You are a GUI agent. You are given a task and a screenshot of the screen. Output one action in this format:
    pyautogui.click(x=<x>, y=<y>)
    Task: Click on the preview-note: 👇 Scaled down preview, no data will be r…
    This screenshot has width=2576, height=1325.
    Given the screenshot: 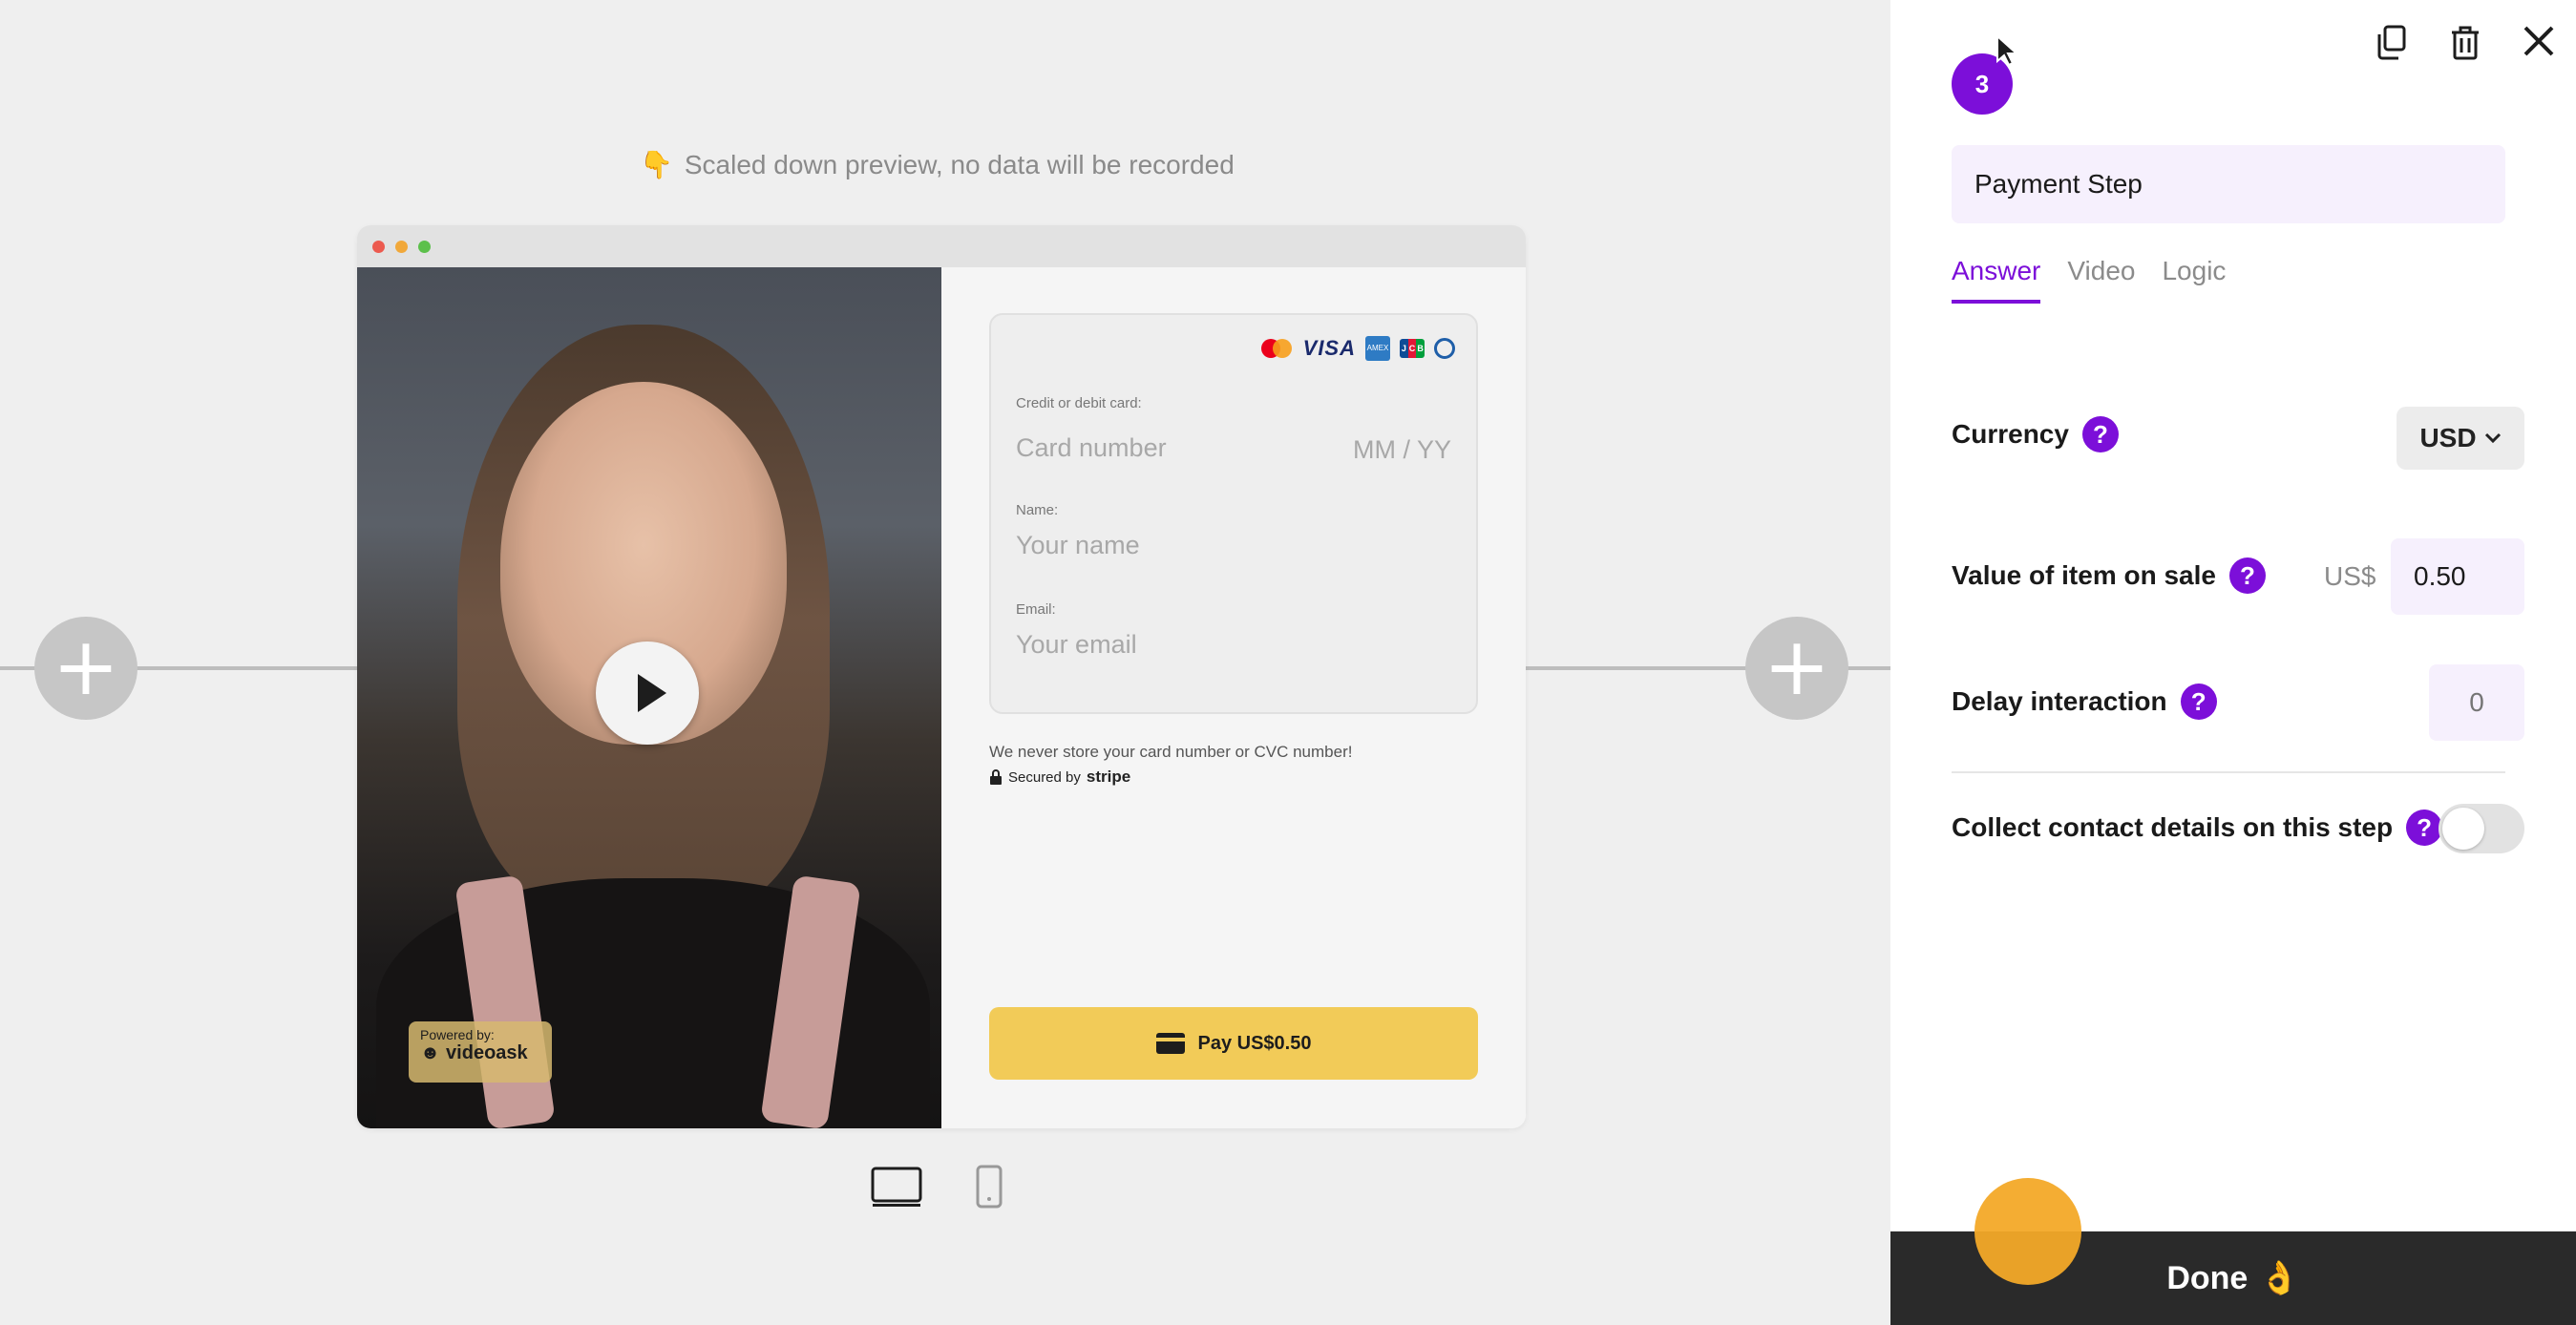 What is the action you would take?
    pyautogui.click(x=937, y=164)
    